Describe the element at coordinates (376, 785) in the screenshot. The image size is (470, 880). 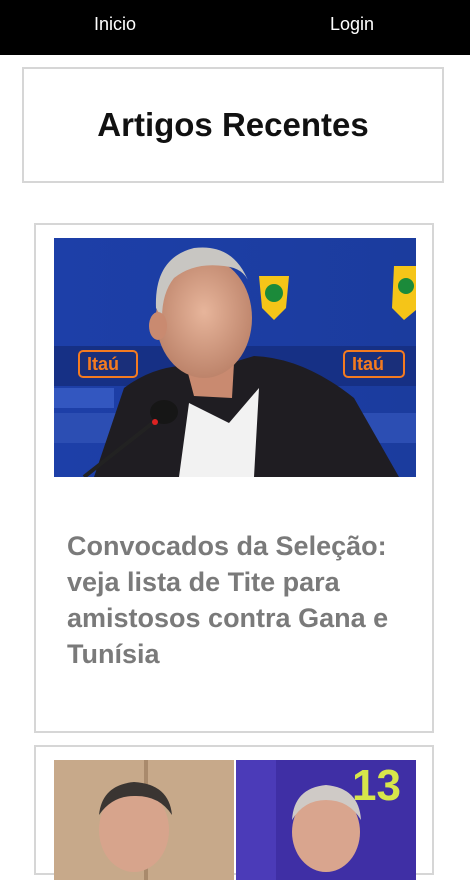
I see `campaign-number-text: 13` at that location.